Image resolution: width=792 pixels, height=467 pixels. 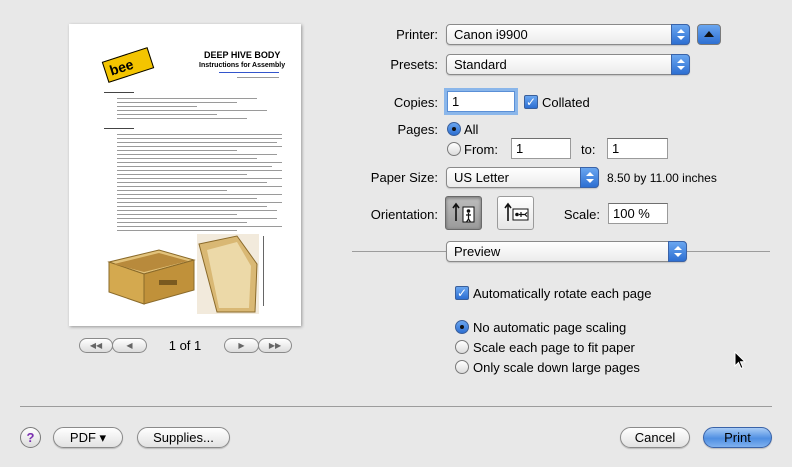 I want to click on collated-label: Collated, so click(x=566, y=102).